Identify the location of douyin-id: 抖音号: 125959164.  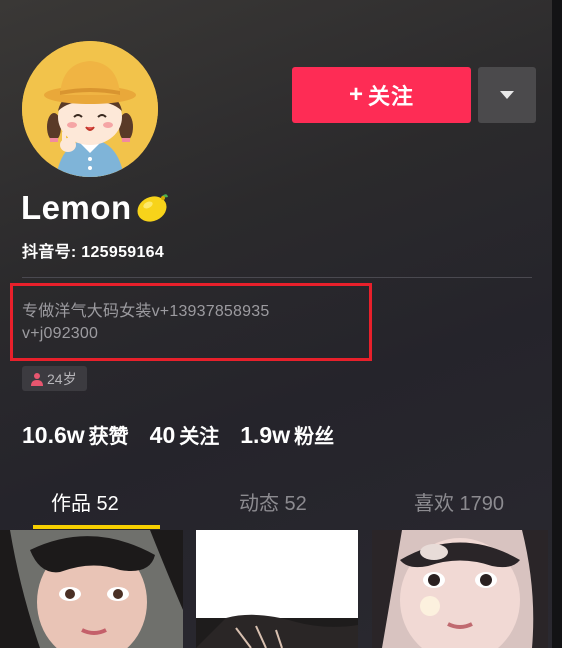
(93, 252).